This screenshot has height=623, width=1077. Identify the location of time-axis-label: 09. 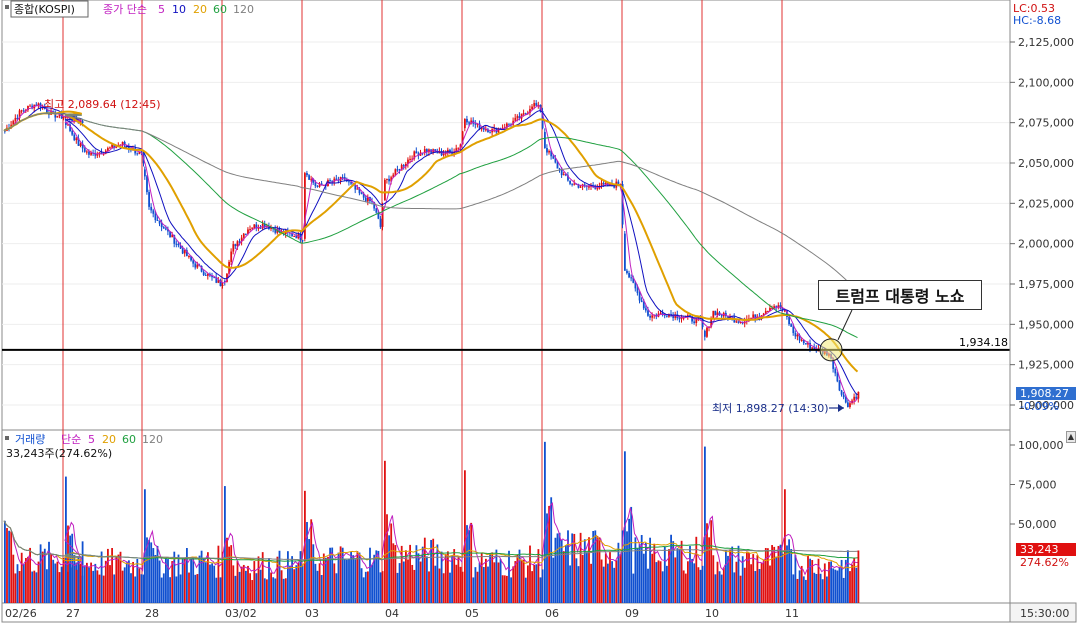
(632, 613).